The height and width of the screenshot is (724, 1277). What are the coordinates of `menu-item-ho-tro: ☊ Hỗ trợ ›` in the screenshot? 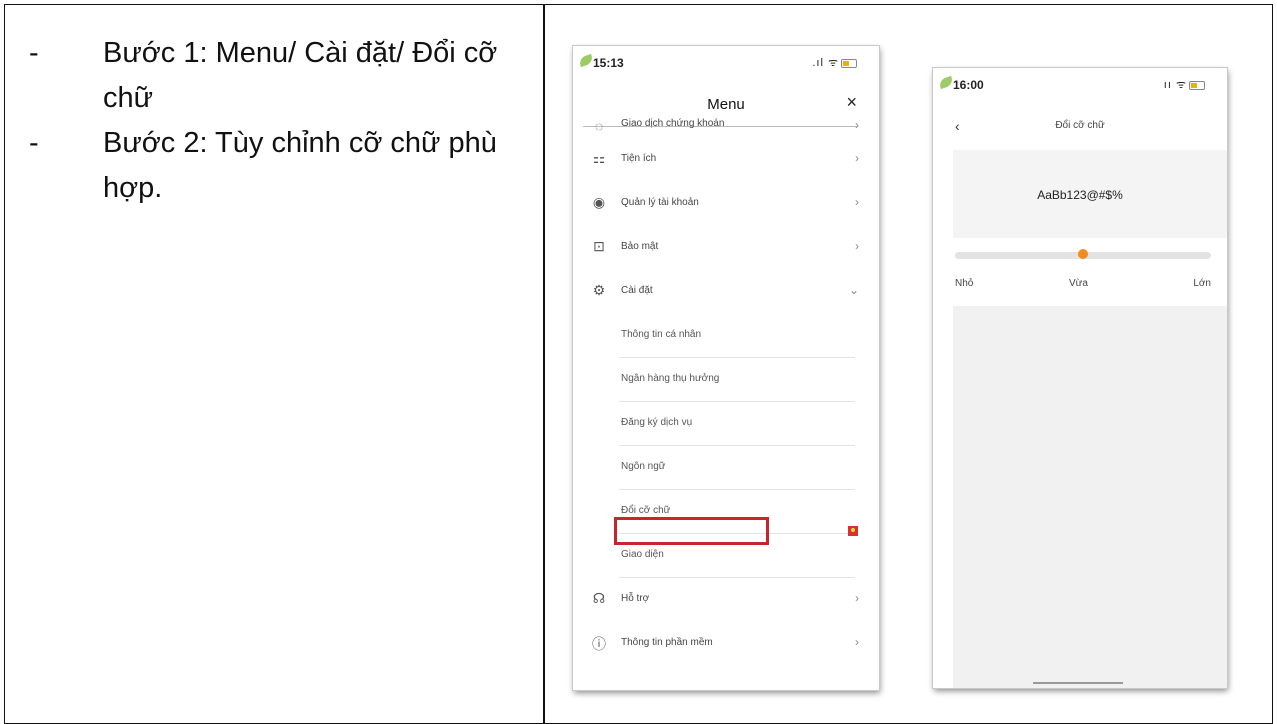 It's located at (726, 600).